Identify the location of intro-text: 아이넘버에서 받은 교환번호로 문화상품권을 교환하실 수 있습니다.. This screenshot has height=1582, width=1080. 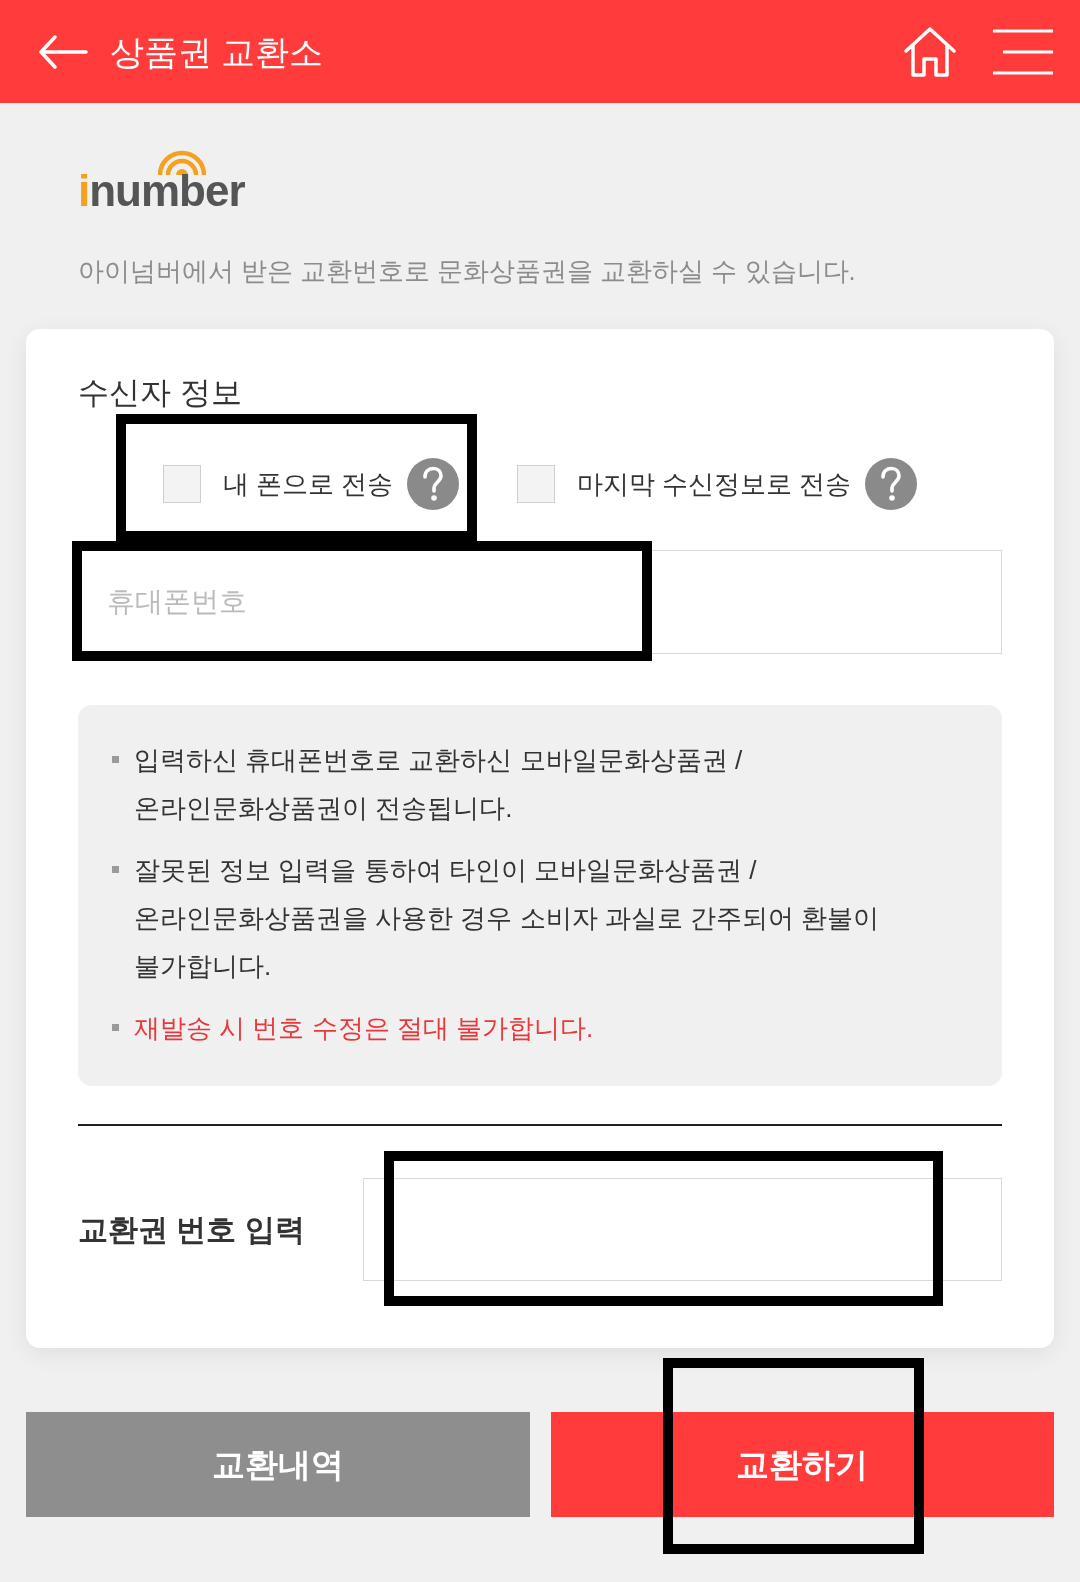
(467, 271).